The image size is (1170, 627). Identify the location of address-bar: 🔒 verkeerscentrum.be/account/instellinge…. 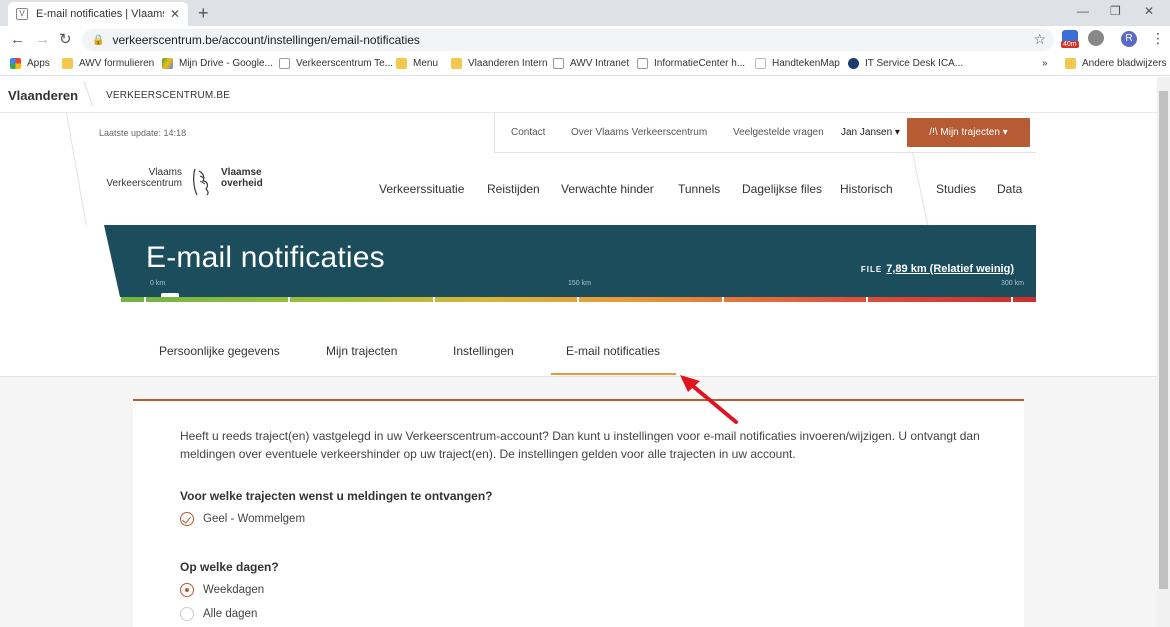
(568, 40).